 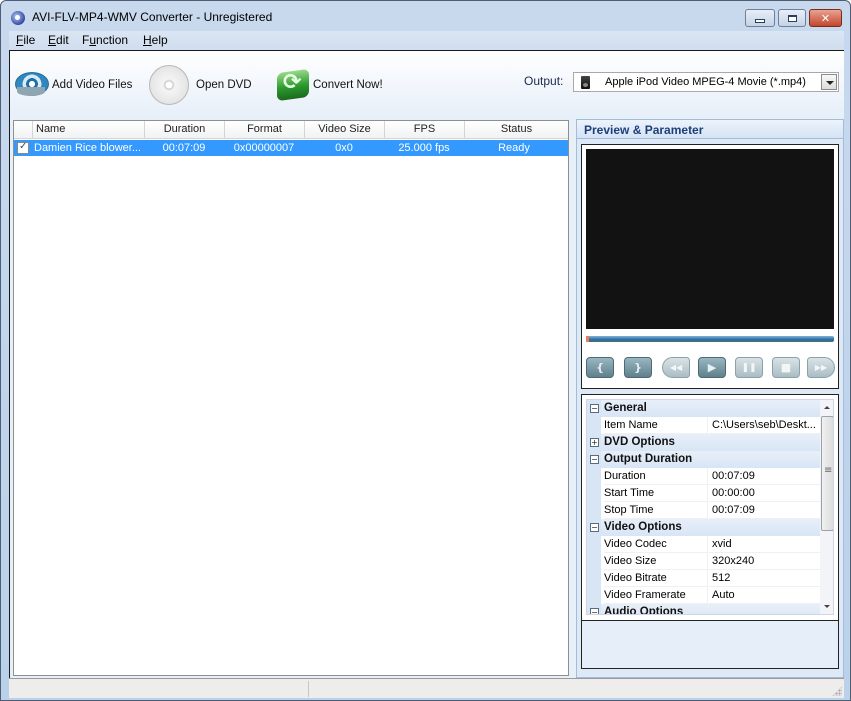 I want to click on property-row: Video Framerate Auto, so click(x=703, y=595).